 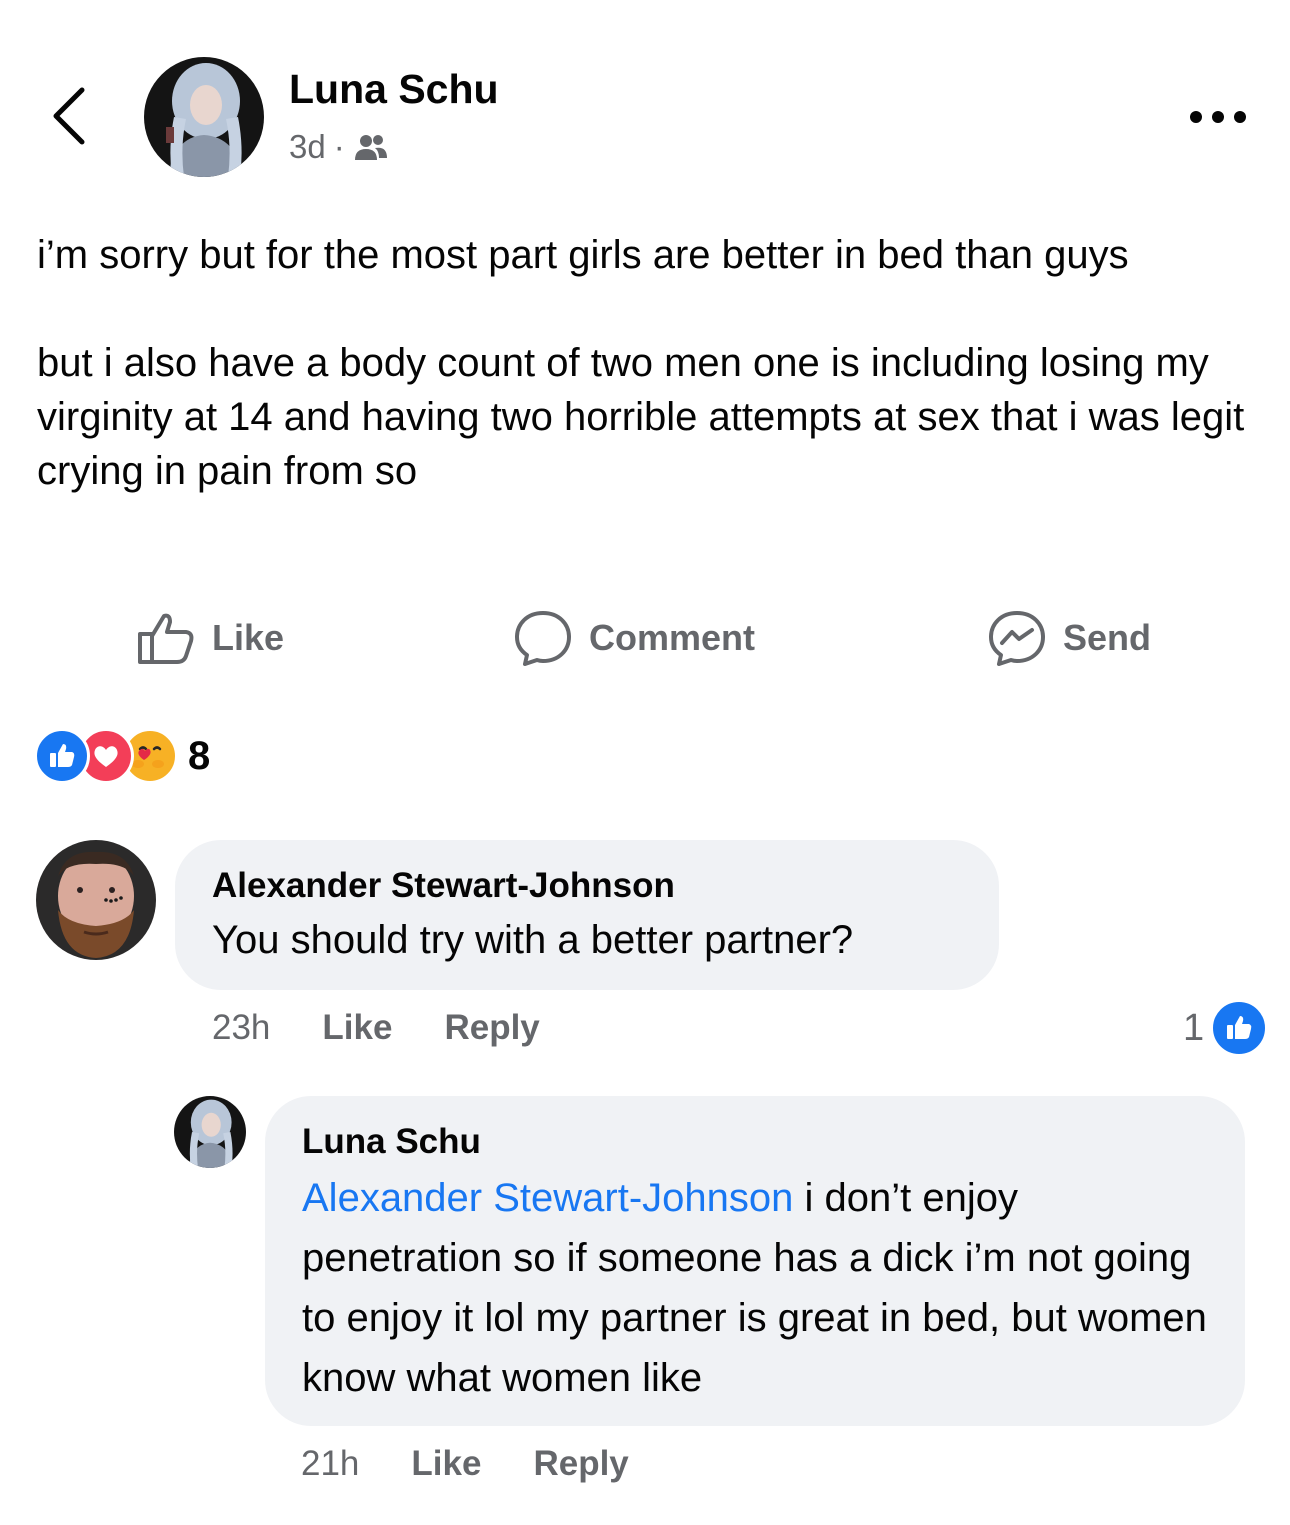 I want to click on post-author-name: Luna Schu, so click(x=394, y=89).